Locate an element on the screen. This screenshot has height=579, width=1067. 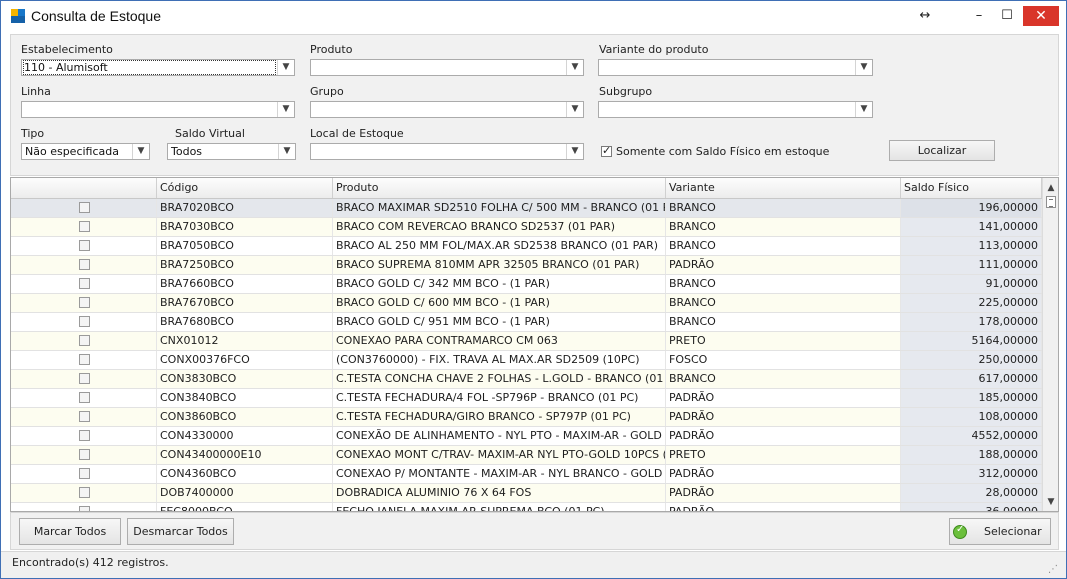
variante-cell: BRANCO is located at coordinates (783, 246).